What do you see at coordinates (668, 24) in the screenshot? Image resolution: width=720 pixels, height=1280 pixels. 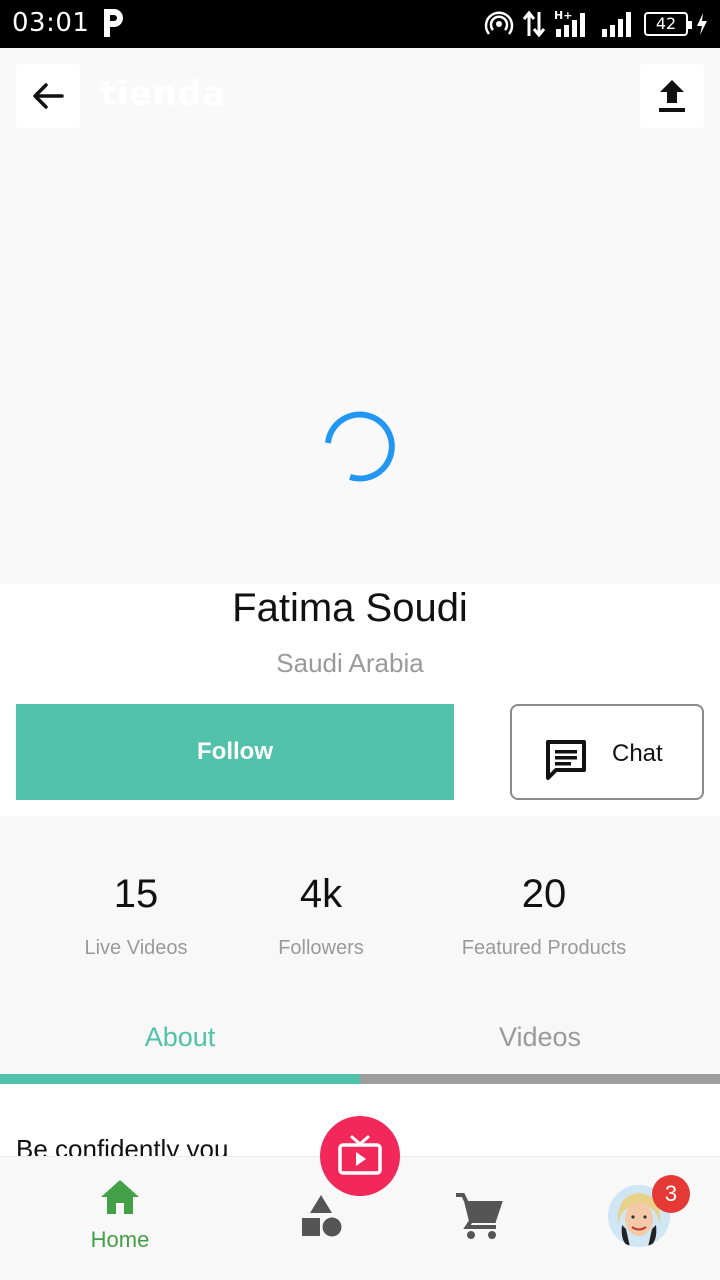 I see `battery-icon: 42` at bounding box center [668, 24].